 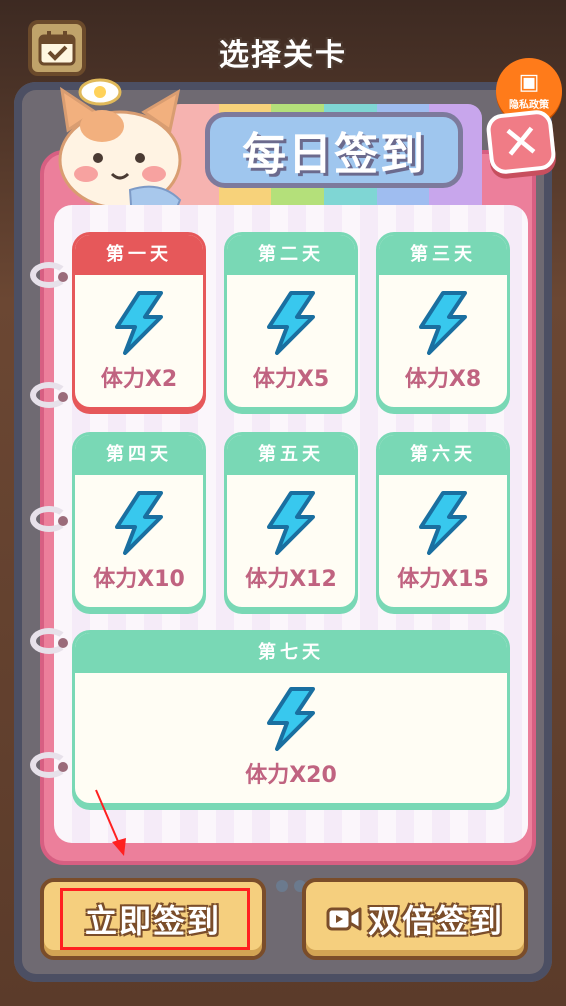 I want to click on shield-doc-icon: ▣, so click(x=529, y=82).